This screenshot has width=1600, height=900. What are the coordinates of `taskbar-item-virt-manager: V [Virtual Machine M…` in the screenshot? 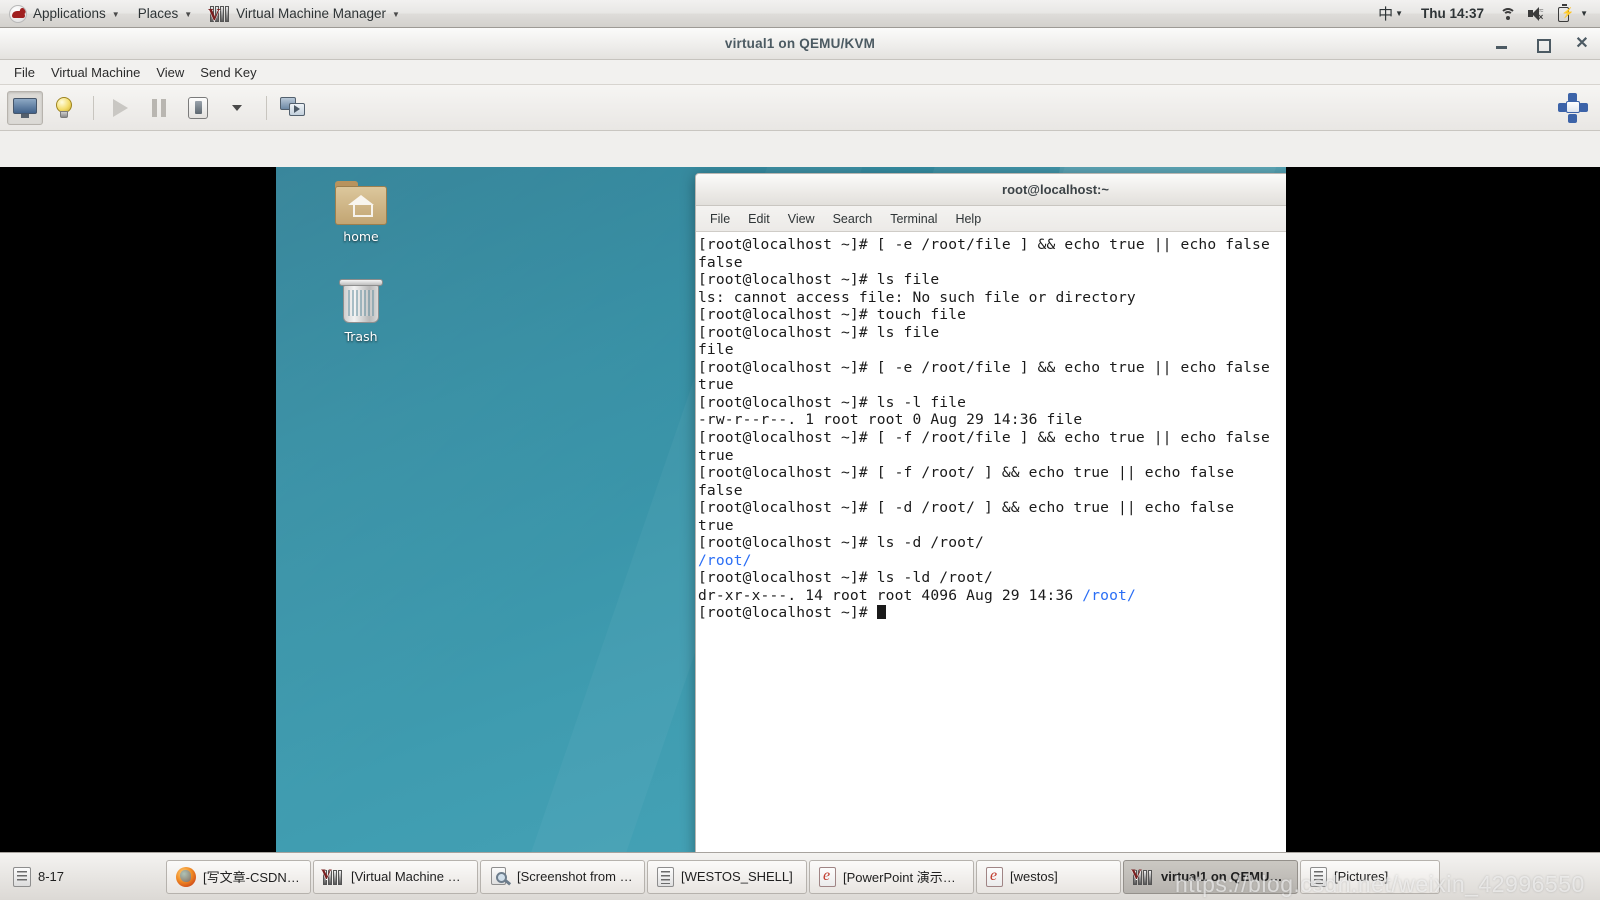 It's located at (395, 876).